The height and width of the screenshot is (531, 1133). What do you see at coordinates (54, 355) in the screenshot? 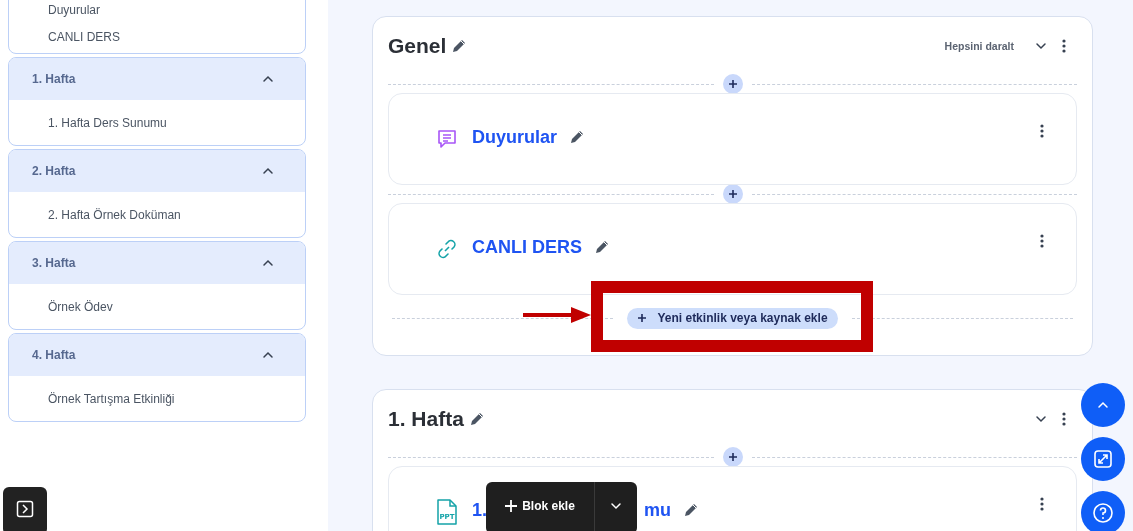
I see `section-title: 4. Hafta` at bounding box center [54, 355].